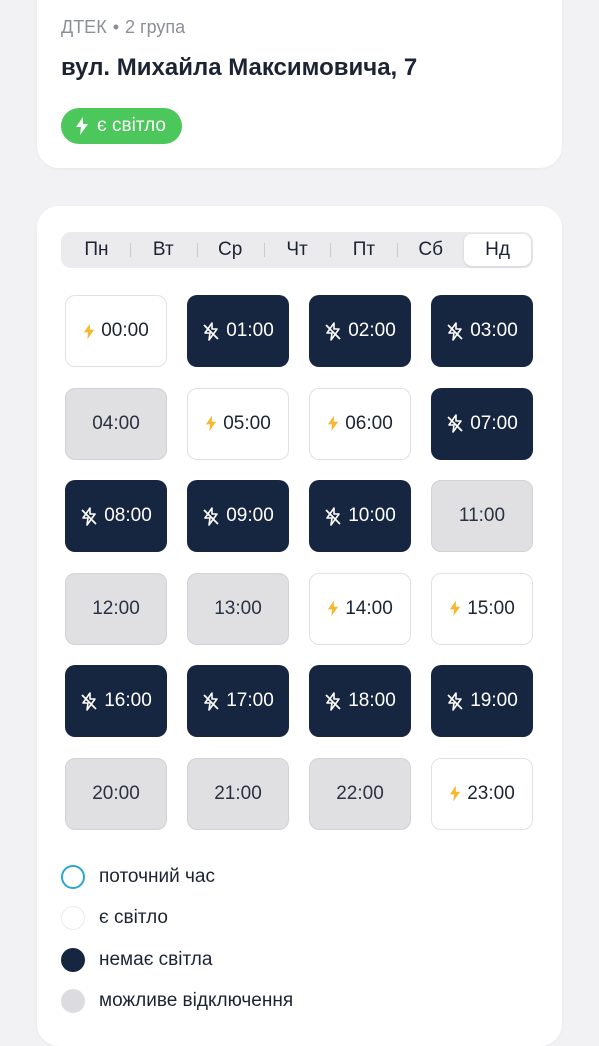 This screenshot has width=599, height=1046. What do you see at coordinates (133, 918) in the screenshot?
I see `legend-label: є світло` at bounding box center [133, 918].